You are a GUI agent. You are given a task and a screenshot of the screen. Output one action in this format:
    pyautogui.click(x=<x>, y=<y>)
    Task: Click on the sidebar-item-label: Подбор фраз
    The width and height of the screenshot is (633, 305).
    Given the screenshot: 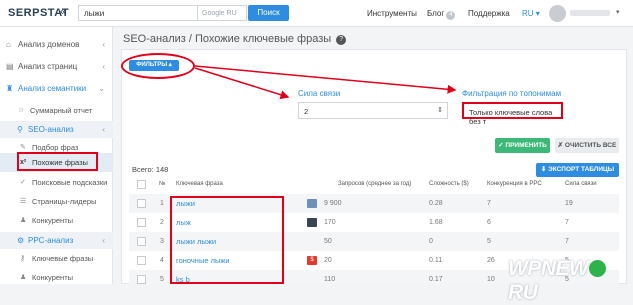 What is the action you would take?
    pyautogui.click(x=55, y=147)
    